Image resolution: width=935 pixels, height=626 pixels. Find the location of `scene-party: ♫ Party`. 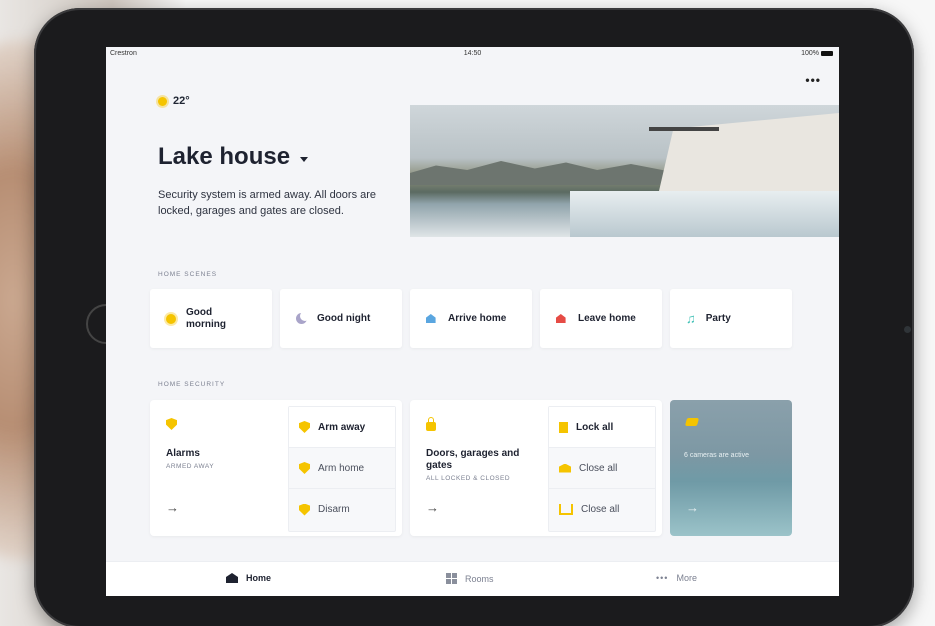

scene-party: ♫ Party is located at coordinates (731, 318).